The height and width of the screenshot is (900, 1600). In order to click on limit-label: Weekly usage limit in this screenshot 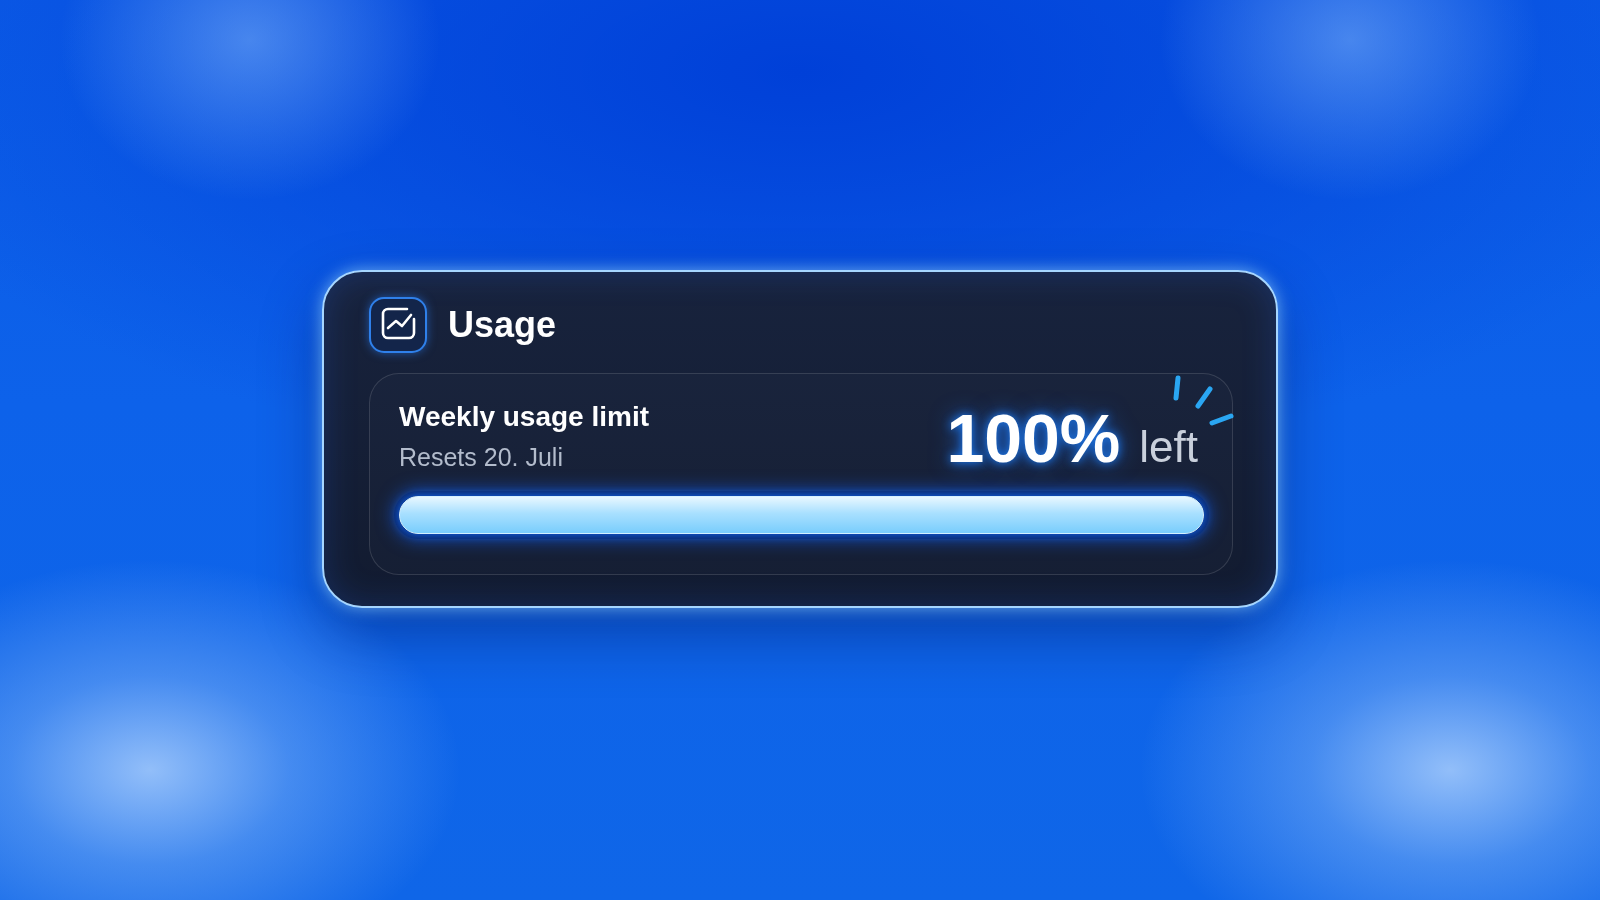, I will do `click(524, 416)`.